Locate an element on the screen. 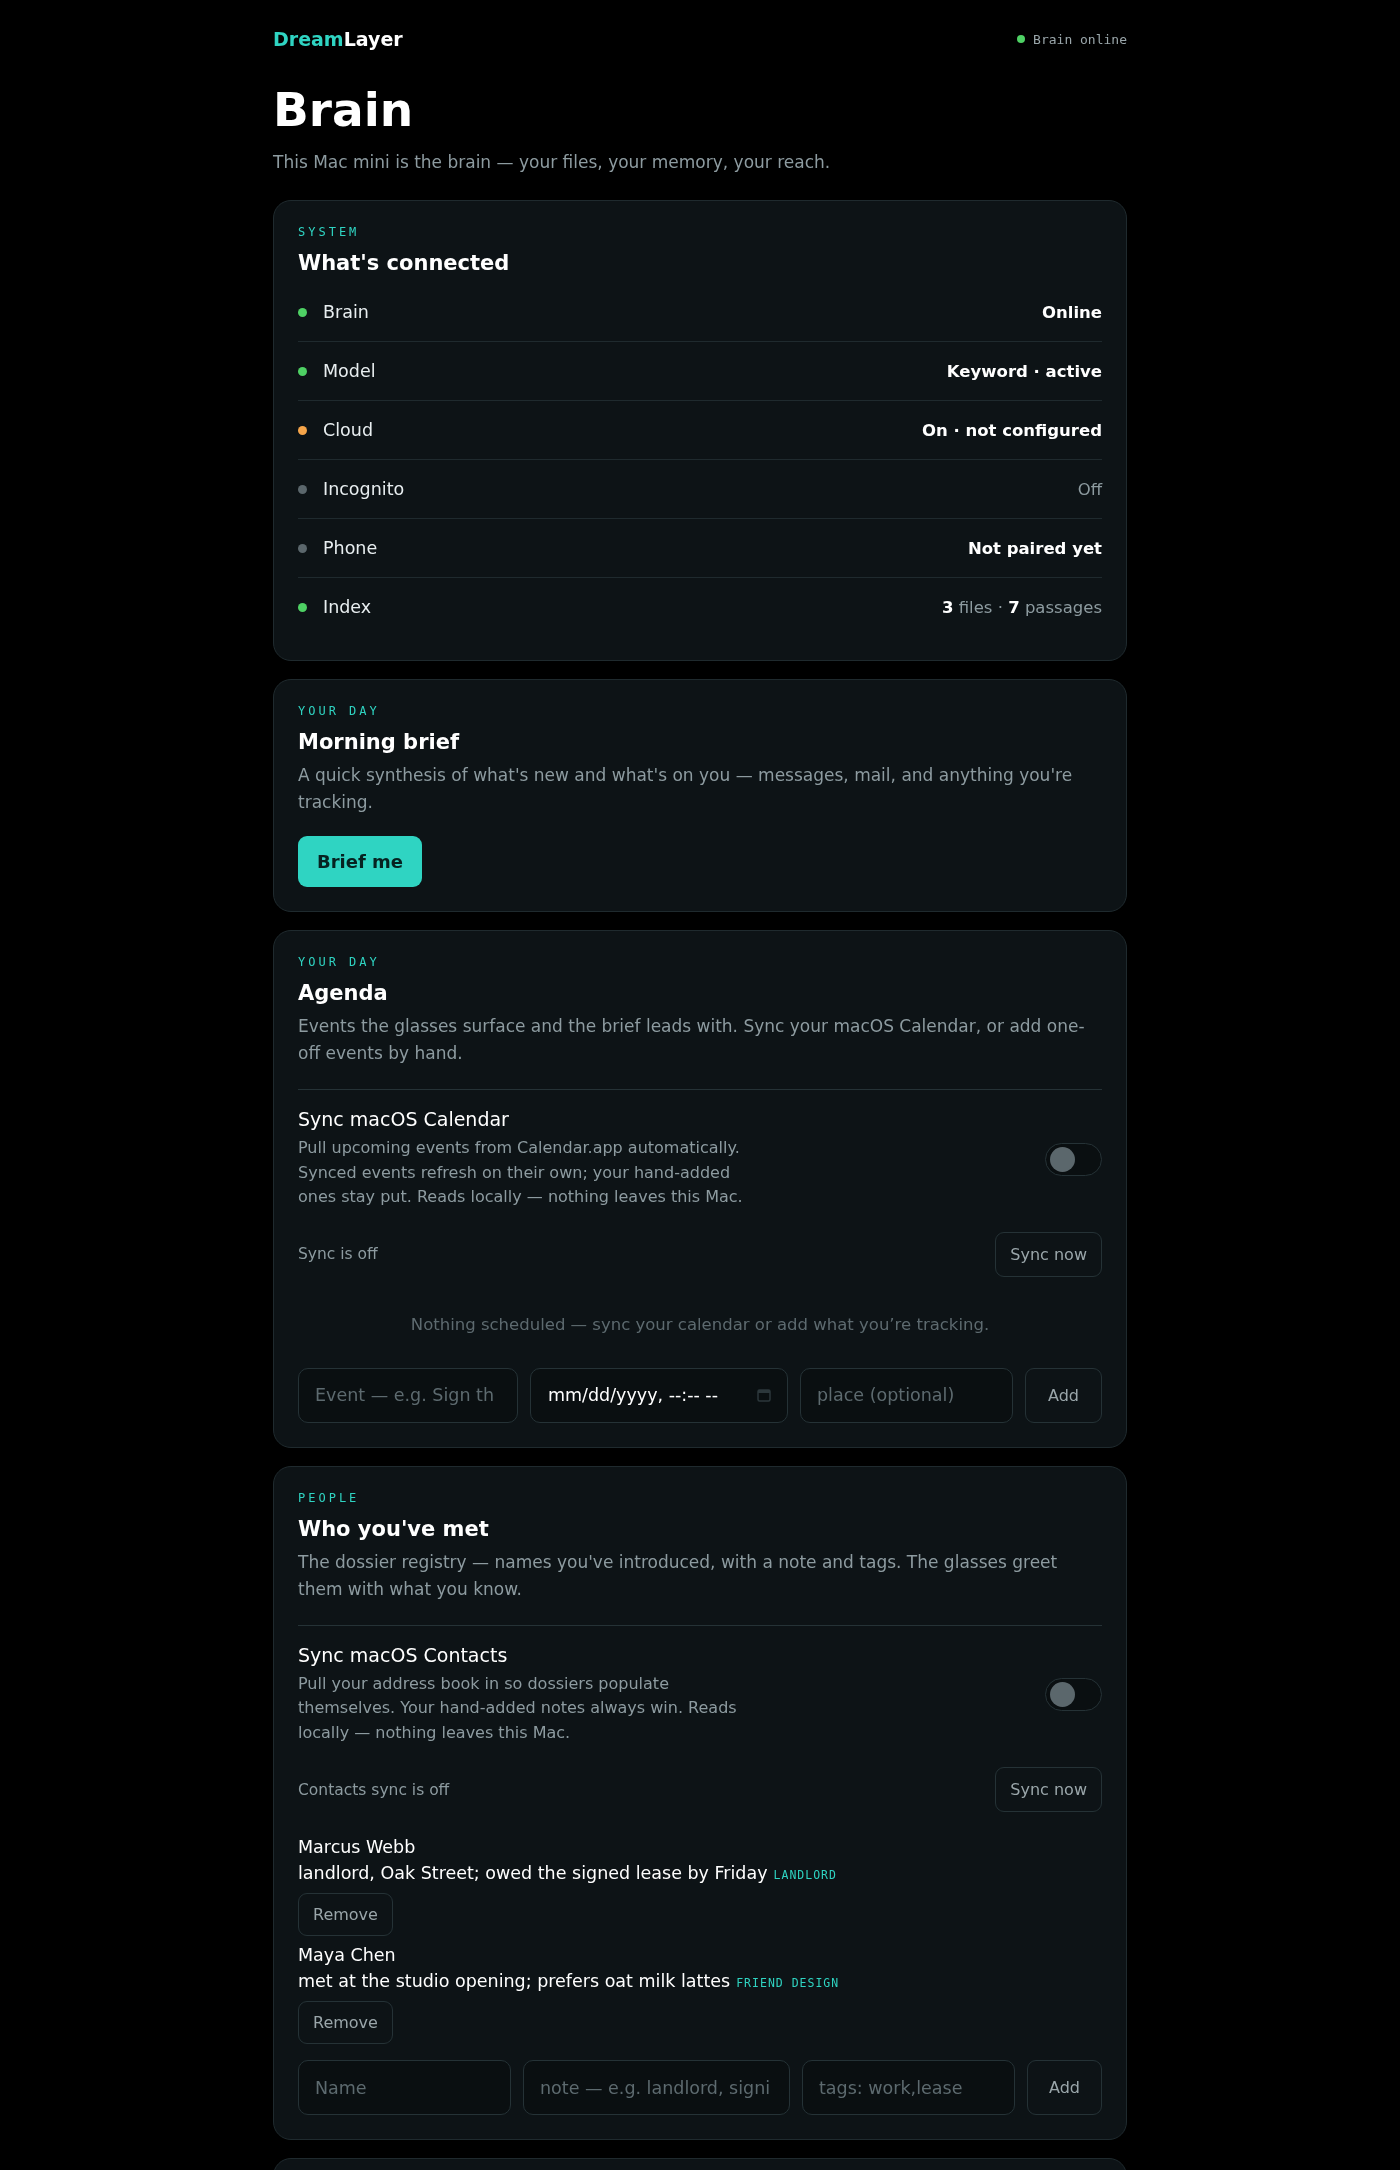 This screenshot has height=2170, width=1400. service-status: Online is located at coordinates (1071, 312).